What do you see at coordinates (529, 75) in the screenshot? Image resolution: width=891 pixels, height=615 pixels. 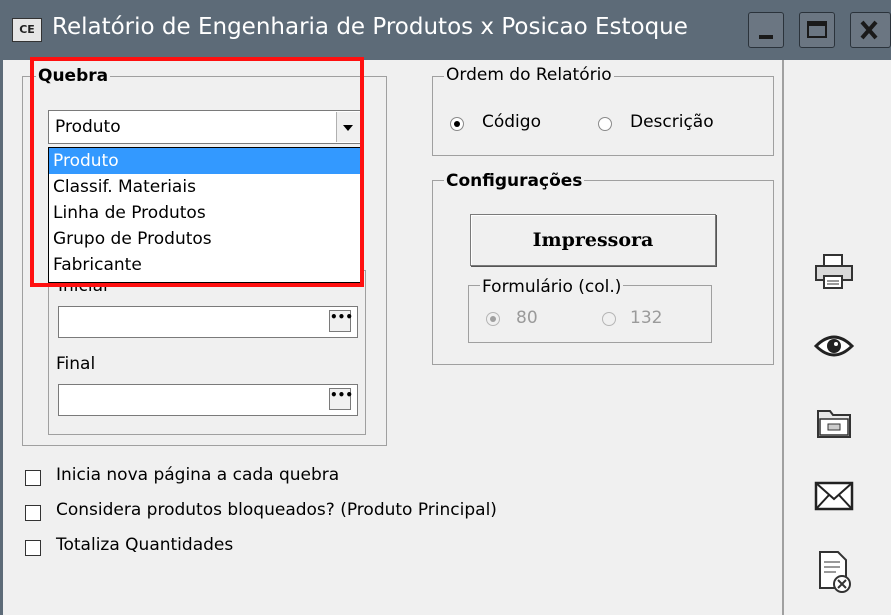 I see `ordem-label: Ordem do Relatório` at bounding box center [529, 75].